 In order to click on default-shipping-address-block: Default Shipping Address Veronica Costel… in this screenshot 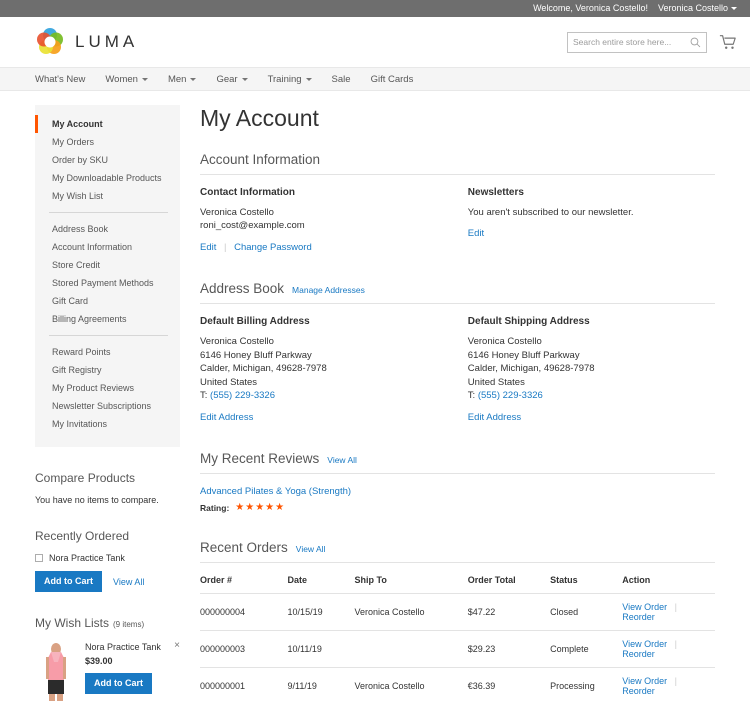, I will do `click(591, 370)`.